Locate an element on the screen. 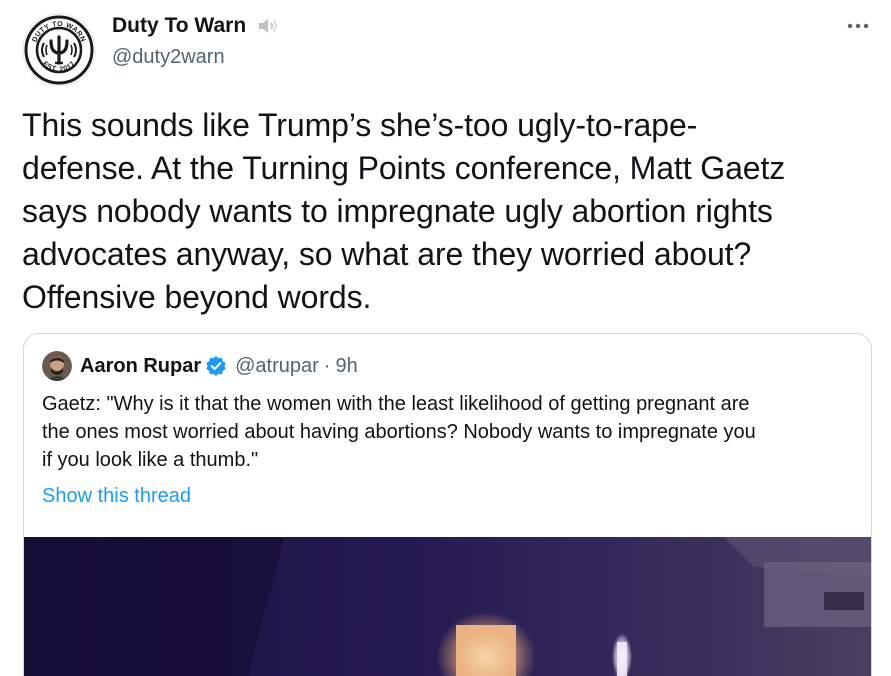 The height and width of the screenshot is (676, 891). quoted-author-handle: @atrupar is located at coordinates (277, 366).